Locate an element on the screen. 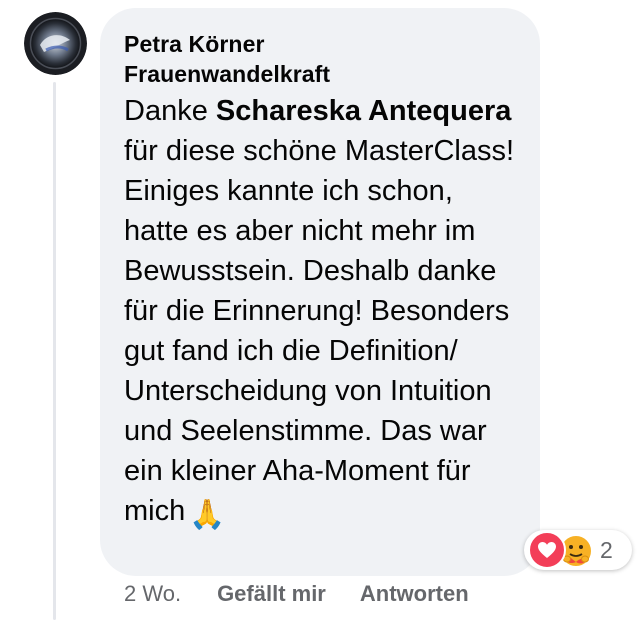  mention-link: Schareska Antequera is located at coordinates (364, 111).